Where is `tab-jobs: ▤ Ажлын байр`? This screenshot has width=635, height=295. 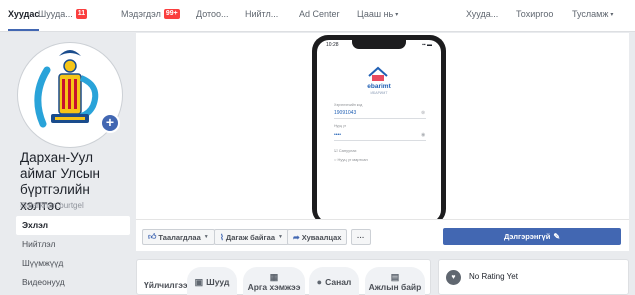 tab-jobs: ▤ Ажлын байр is located at coordinates (395, 281).